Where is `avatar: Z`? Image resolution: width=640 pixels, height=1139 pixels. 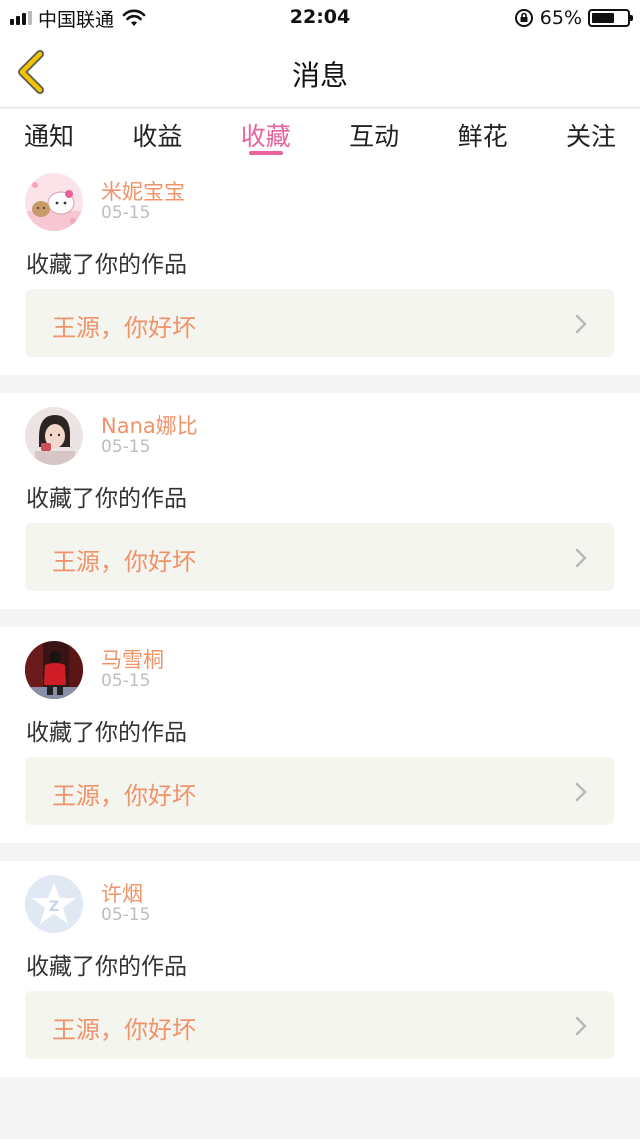
avatar: Z is located at coordinates (54, 904).